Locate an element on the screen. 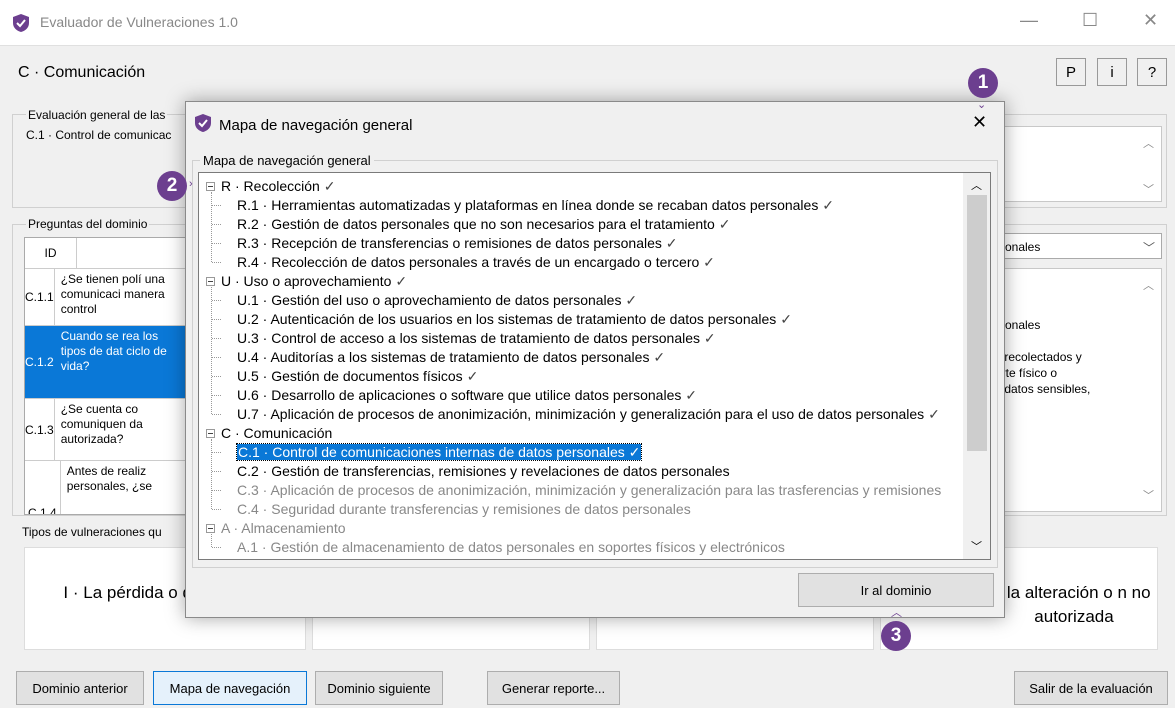 This screenshot has width=1175, height=708. annotation-badge-1: 1 is located at coordinates (983, 83).